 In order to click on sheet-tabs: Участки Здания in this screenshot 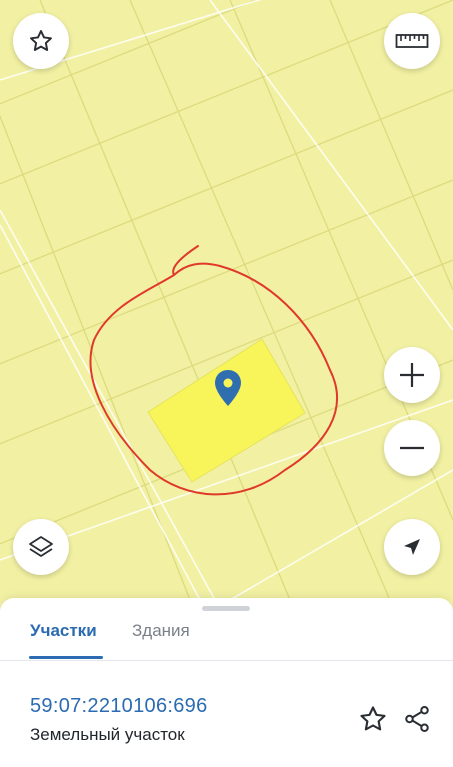, I will do `click(226, 636)`.